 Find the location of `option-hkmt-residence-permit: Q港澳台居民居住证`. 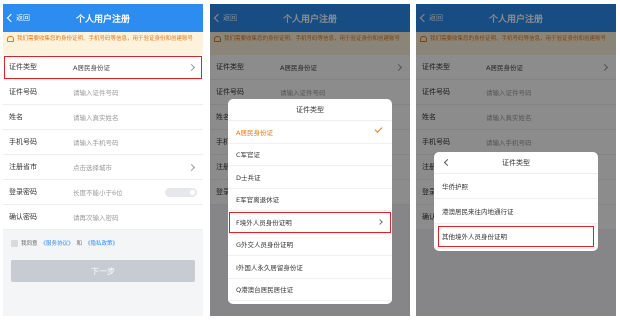

option-hkmt-residence-permit: Q港澳台居民居住证 is located at coordinates (310, 290).